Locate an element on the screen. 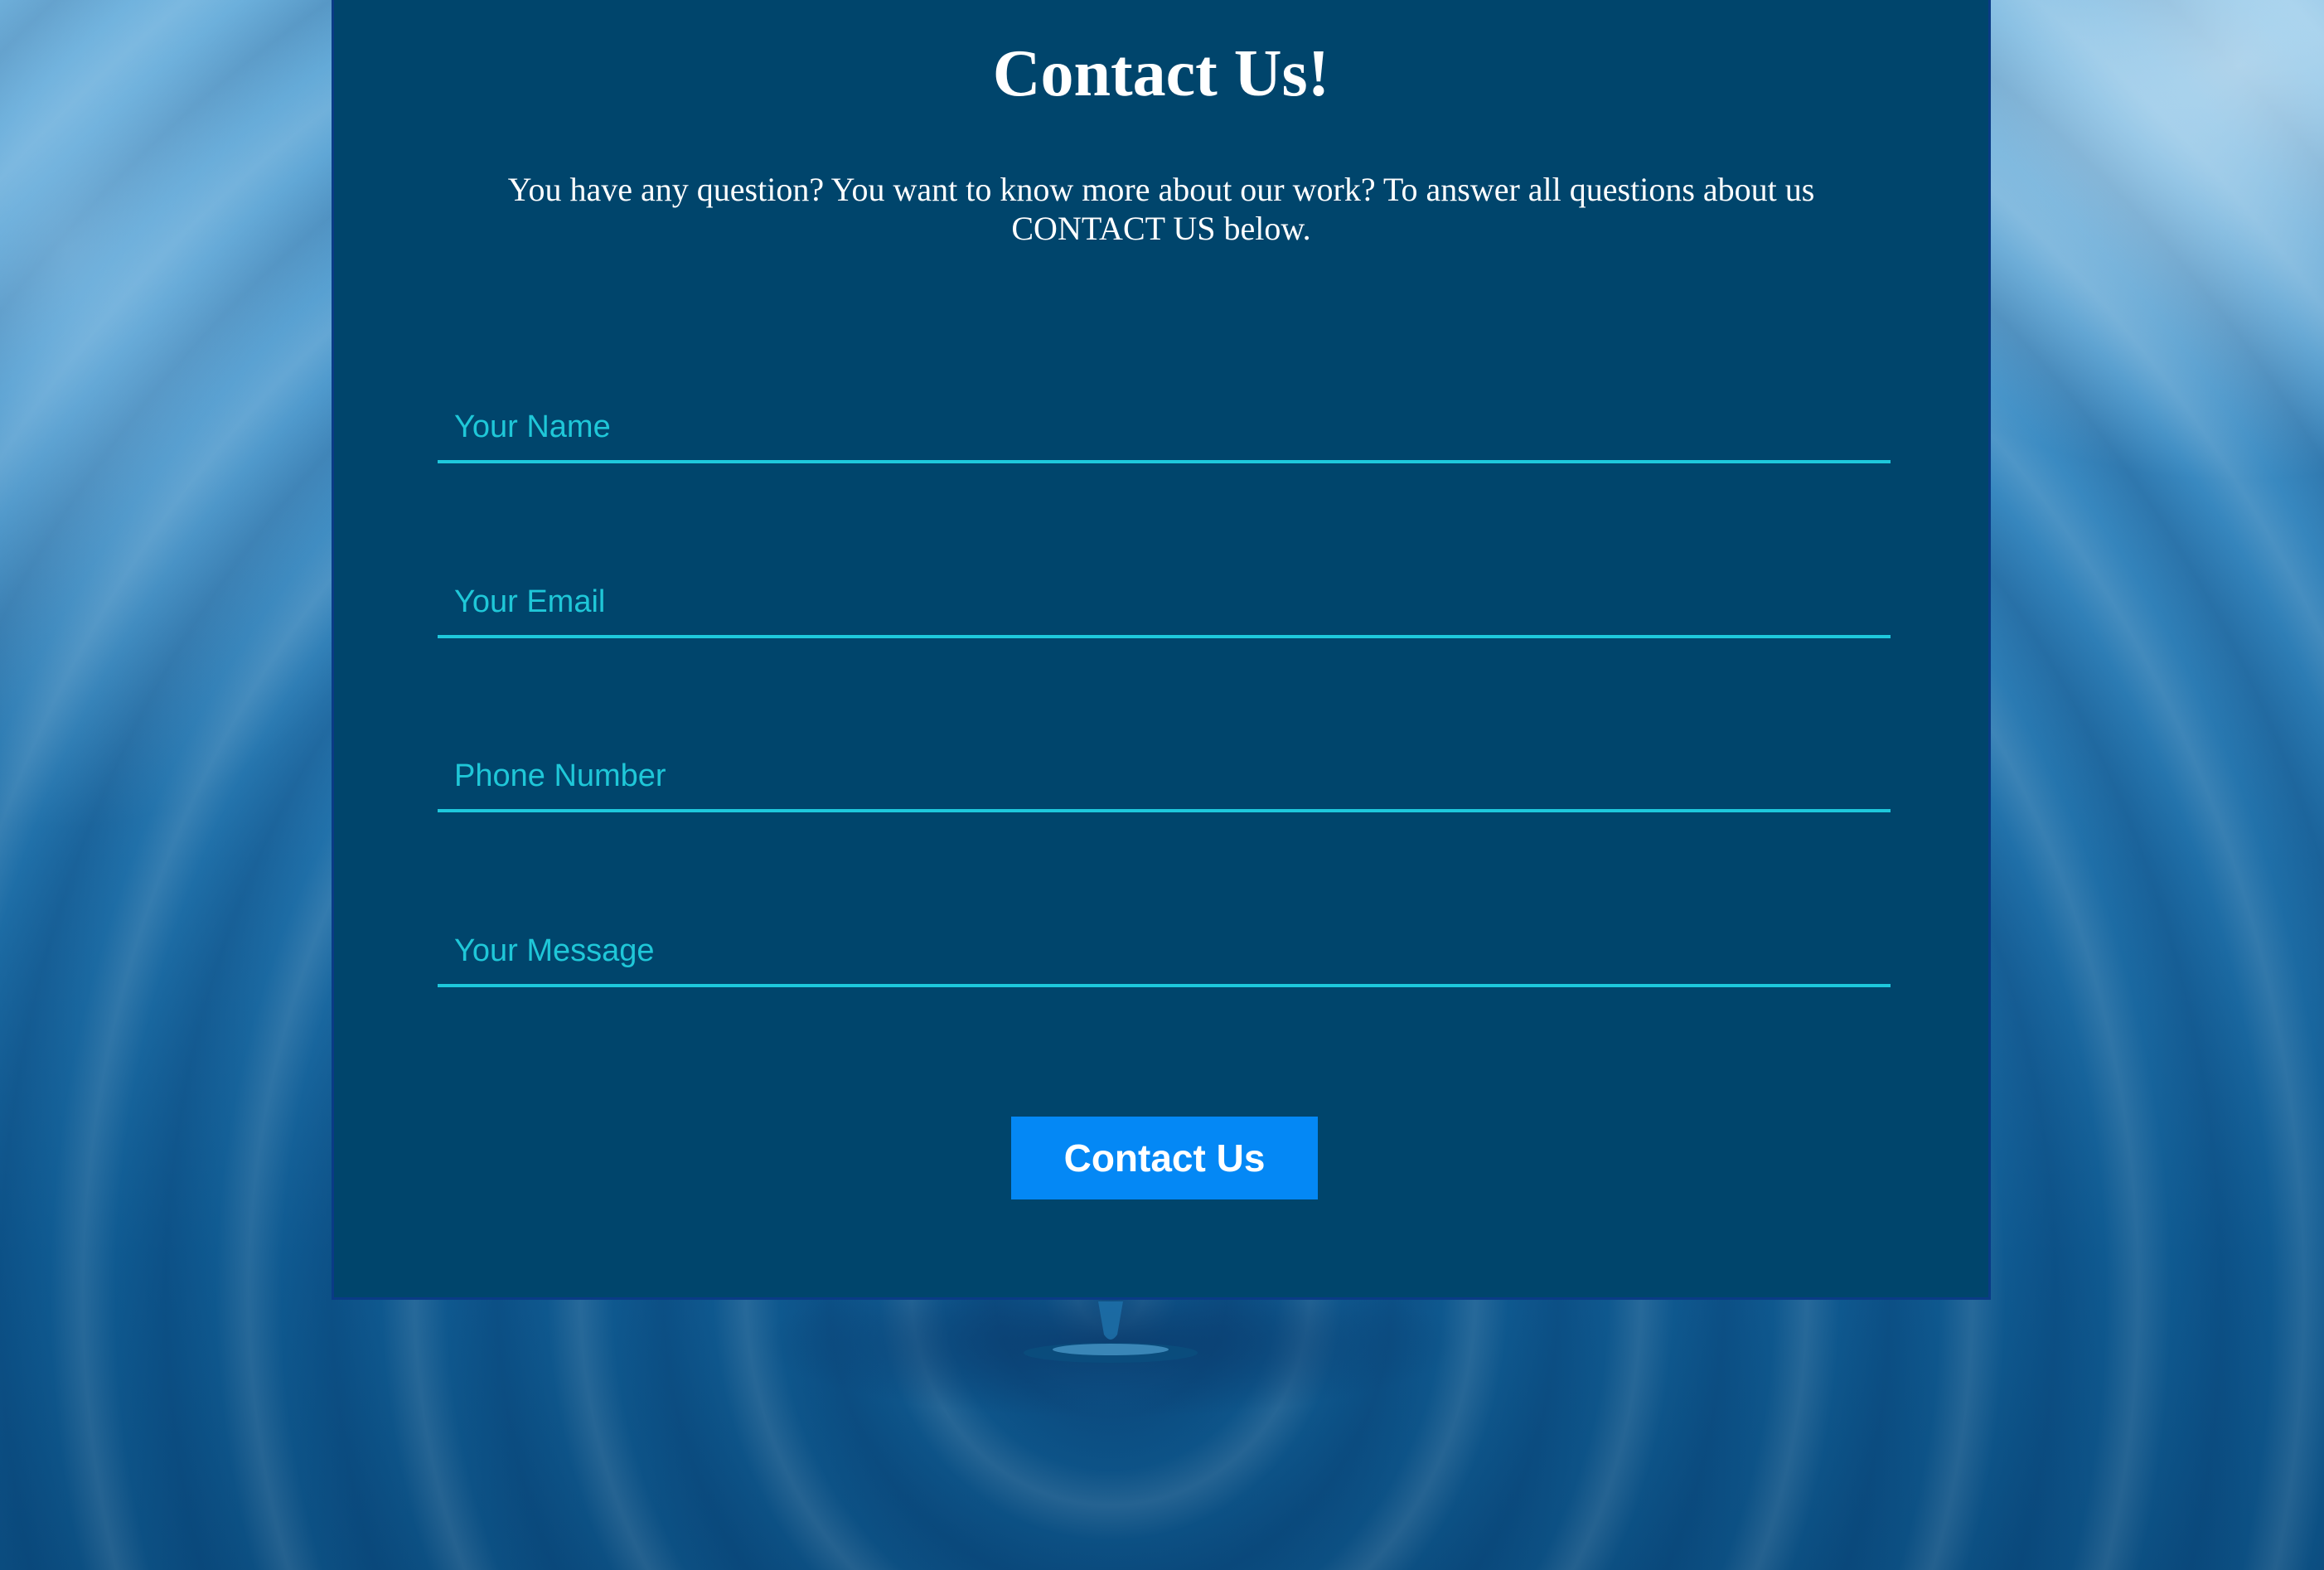 This screenshot has height=1570, width=2324. water-drop-icon is located at coordinates (1111, 1332).